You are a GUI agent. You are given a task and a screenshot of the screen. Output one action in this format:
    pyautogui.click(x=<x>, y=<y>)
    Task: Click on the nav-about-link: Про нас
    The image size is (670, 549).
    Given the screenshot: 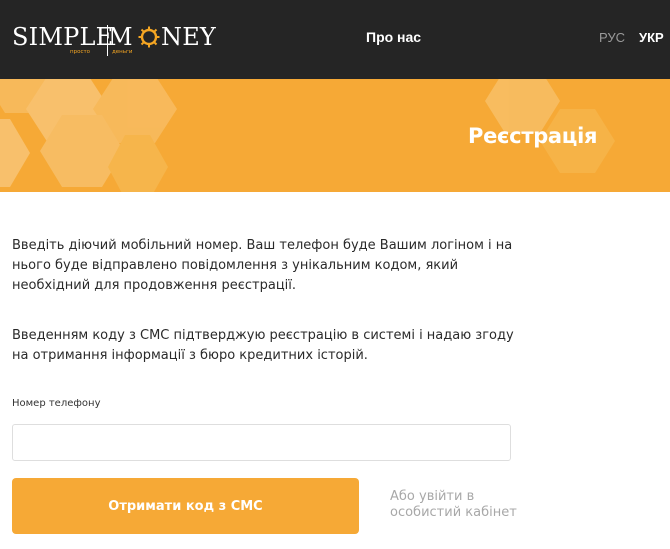 What is the action you would take?
    pyautogui.click(x=393, y=37)
    